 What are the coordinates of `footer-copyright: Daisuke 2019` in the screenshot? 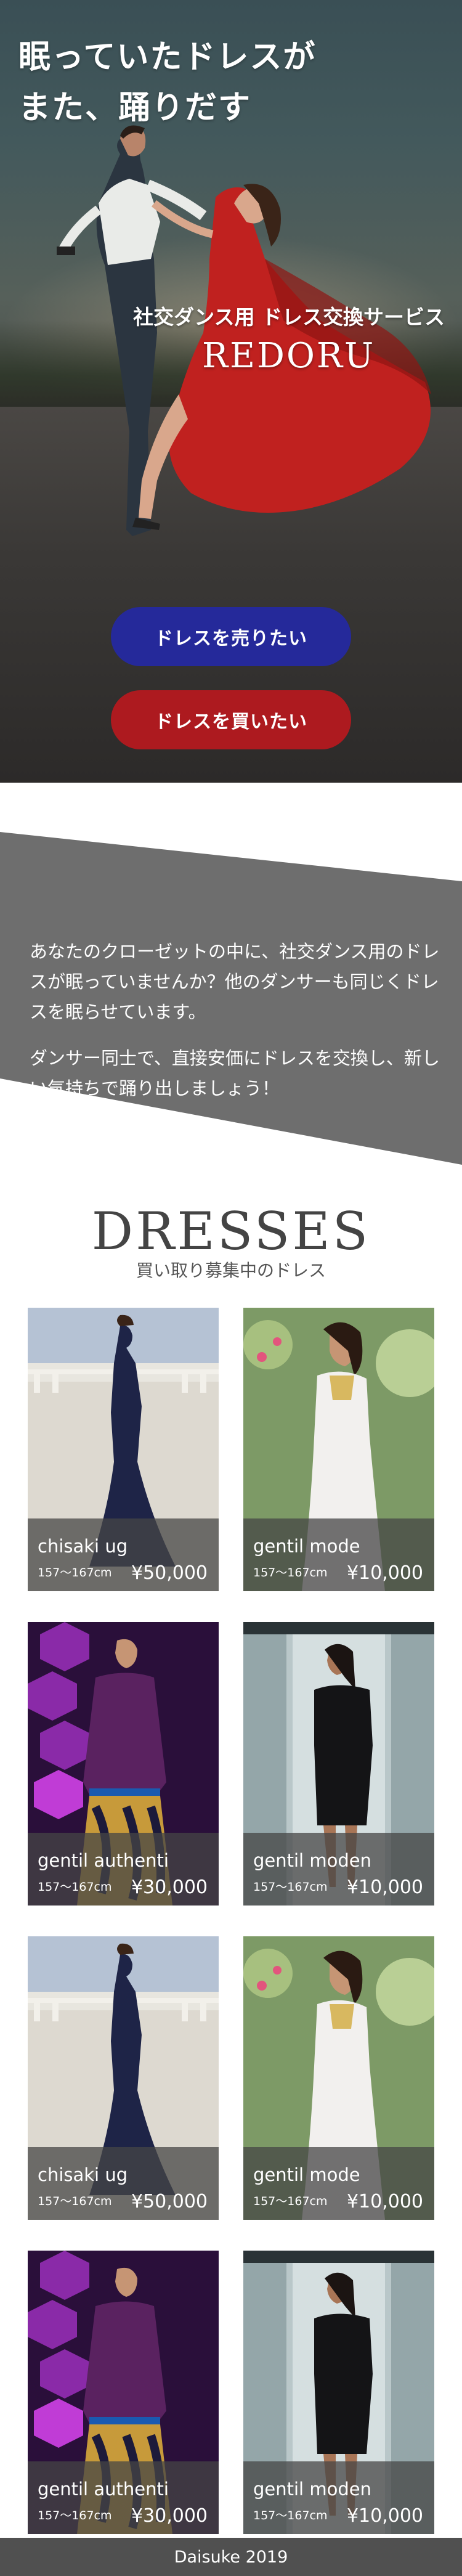 It's located at (231, 2557).